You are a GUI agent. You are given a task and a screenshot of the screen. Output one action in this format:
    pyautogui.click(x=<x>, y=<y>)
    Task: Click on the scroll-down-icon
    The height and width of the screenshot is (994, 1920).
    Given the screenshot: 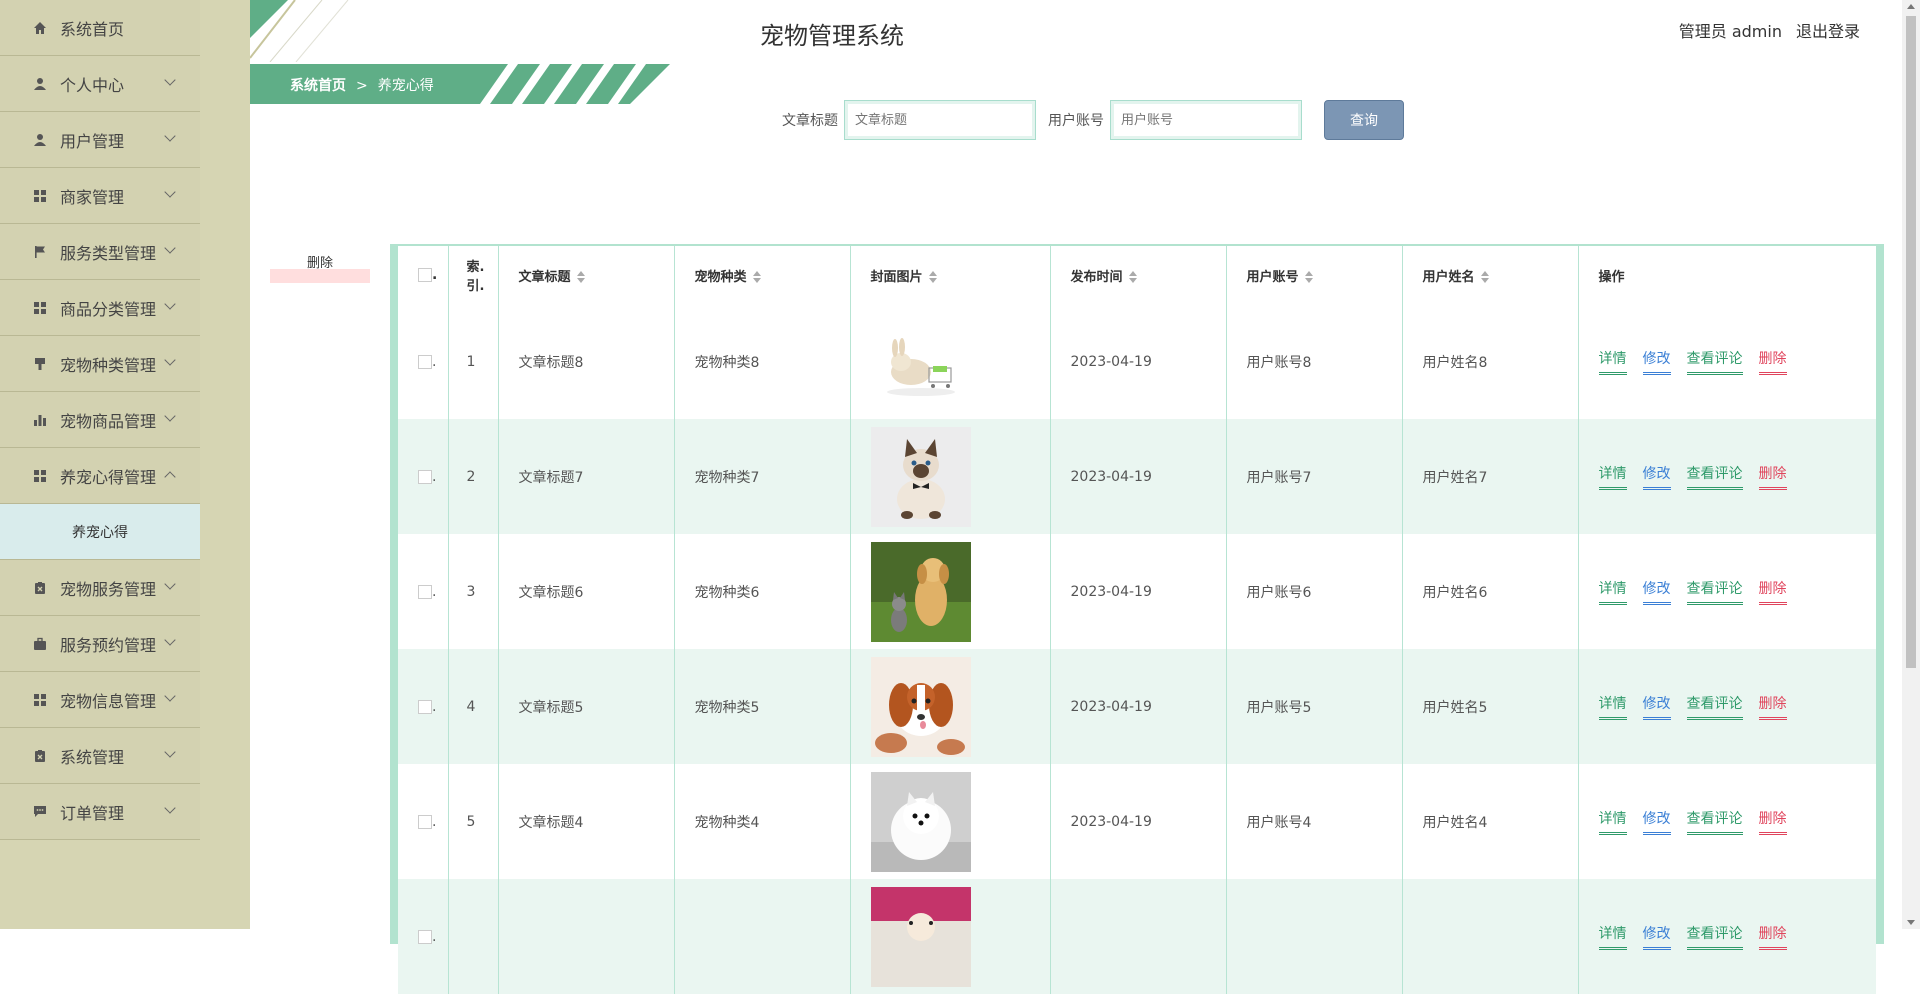 What is the action you would take?
    pyautogui.click(x=1911, y=922)
    